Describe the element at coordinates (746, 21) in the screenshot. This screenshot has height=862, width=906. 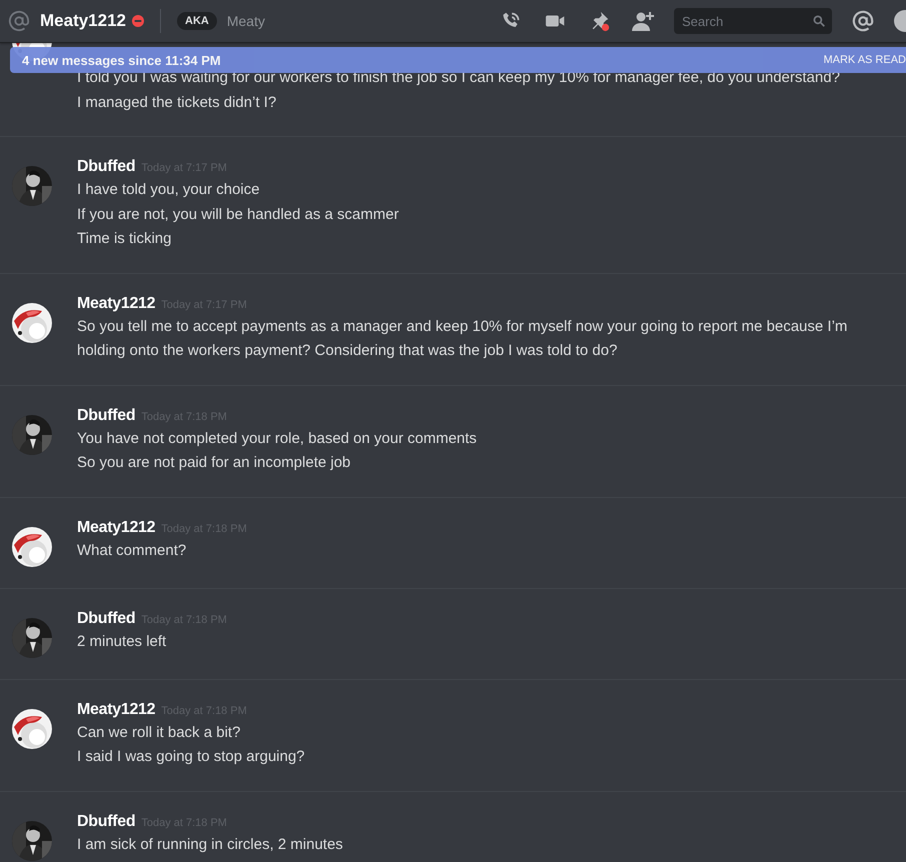
I see `search-input: Search` at that location.